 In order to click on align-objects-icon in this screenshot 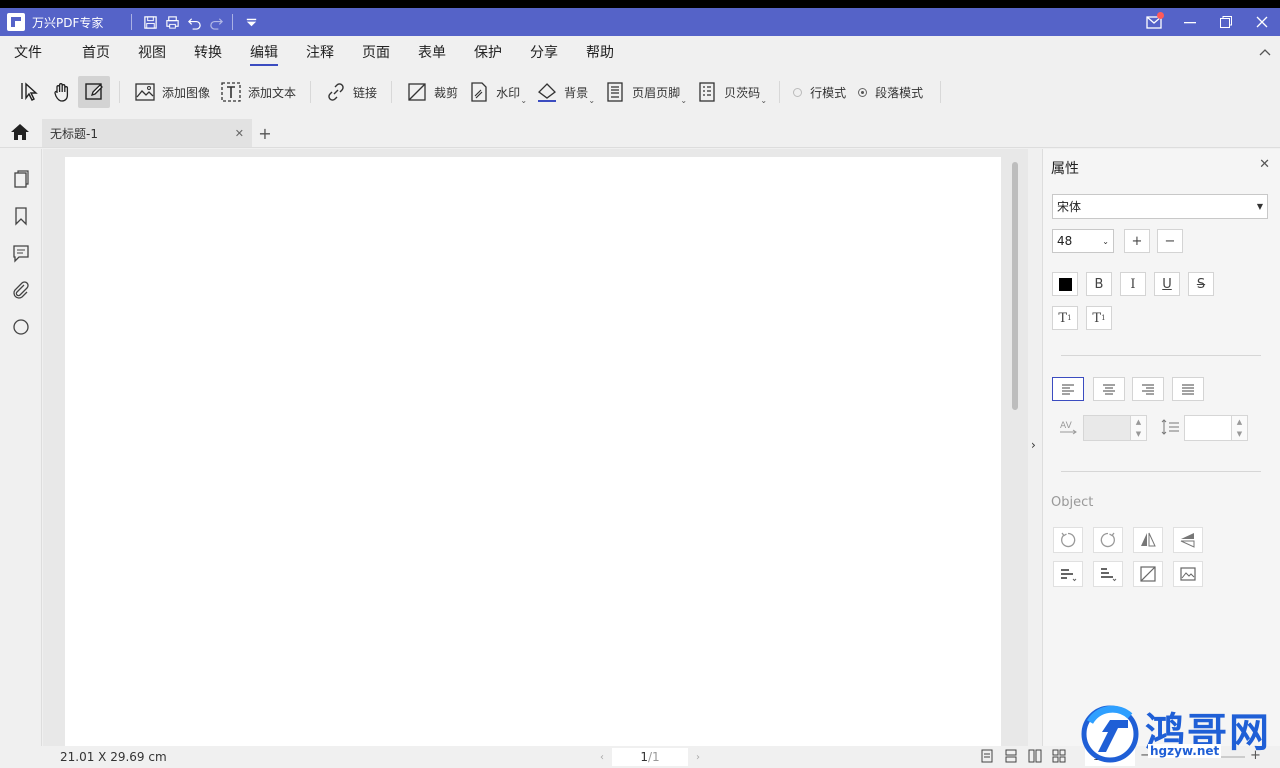, I will do `click(1069, 575)`.